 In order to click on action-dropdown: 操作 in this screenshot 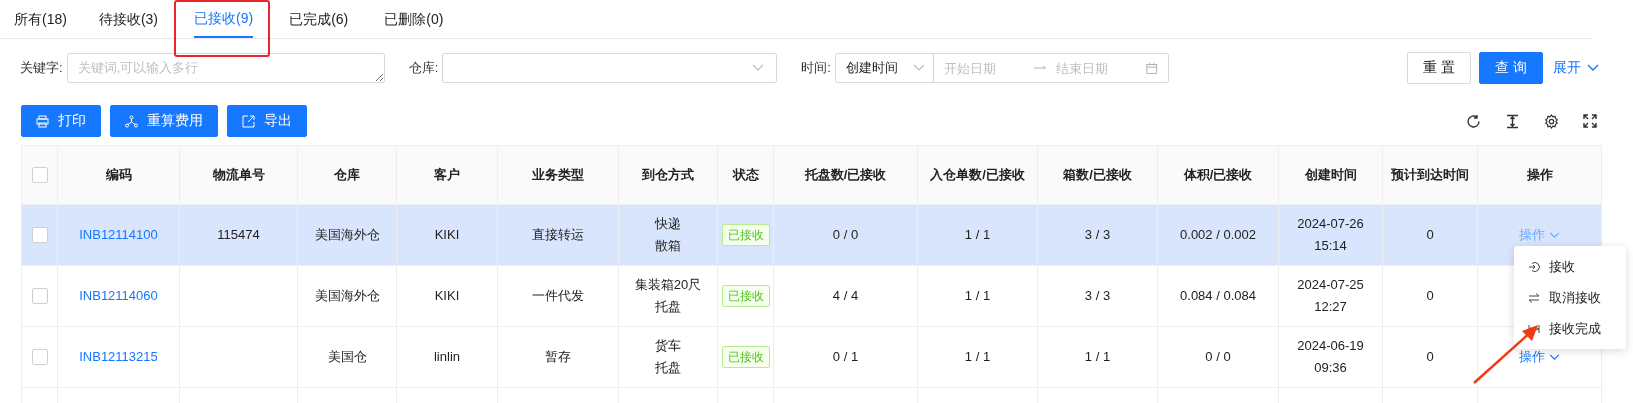, I will do `click(1539, 357)`.